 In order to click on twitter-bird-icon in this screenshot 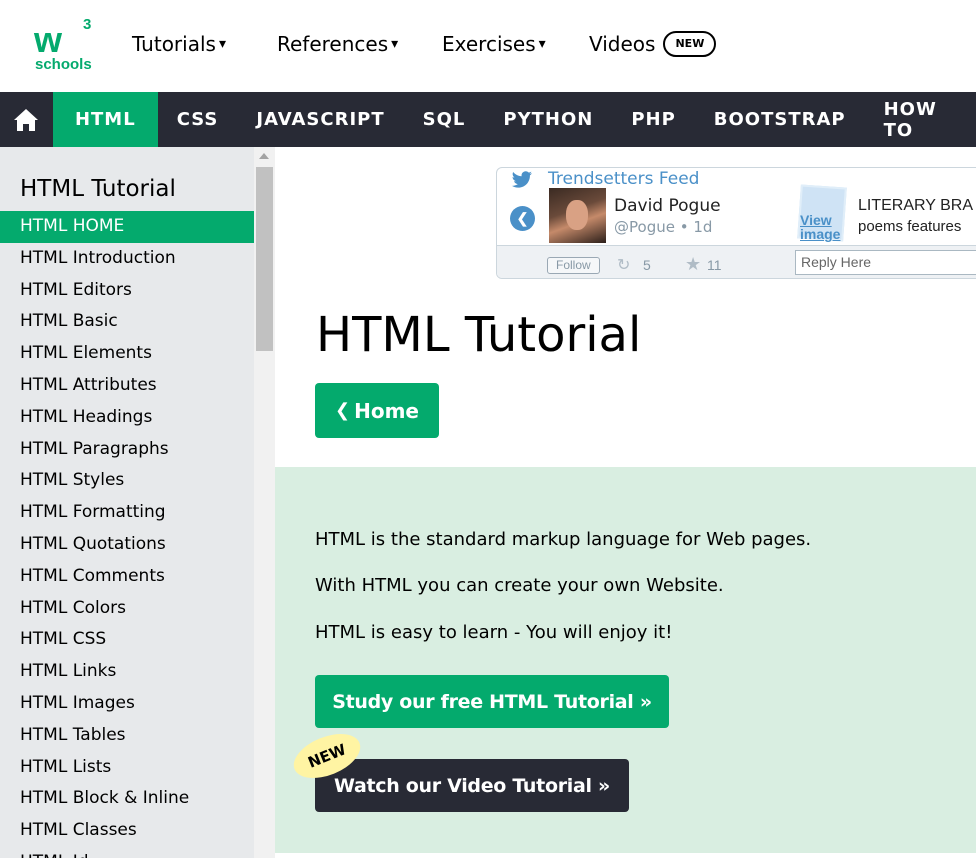, I will do `click(521, 179)`.